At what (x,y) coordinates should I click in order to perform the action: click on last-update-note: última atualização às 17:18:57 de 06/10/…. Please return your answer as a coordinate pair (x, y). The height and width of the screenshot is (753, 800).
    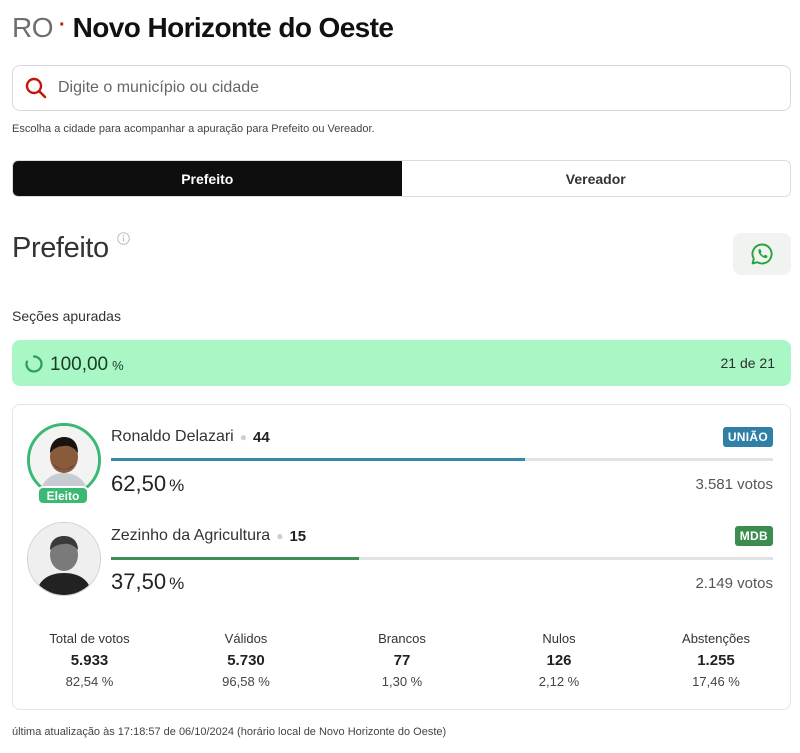
    Looking at the image, I should click on (229, 732).